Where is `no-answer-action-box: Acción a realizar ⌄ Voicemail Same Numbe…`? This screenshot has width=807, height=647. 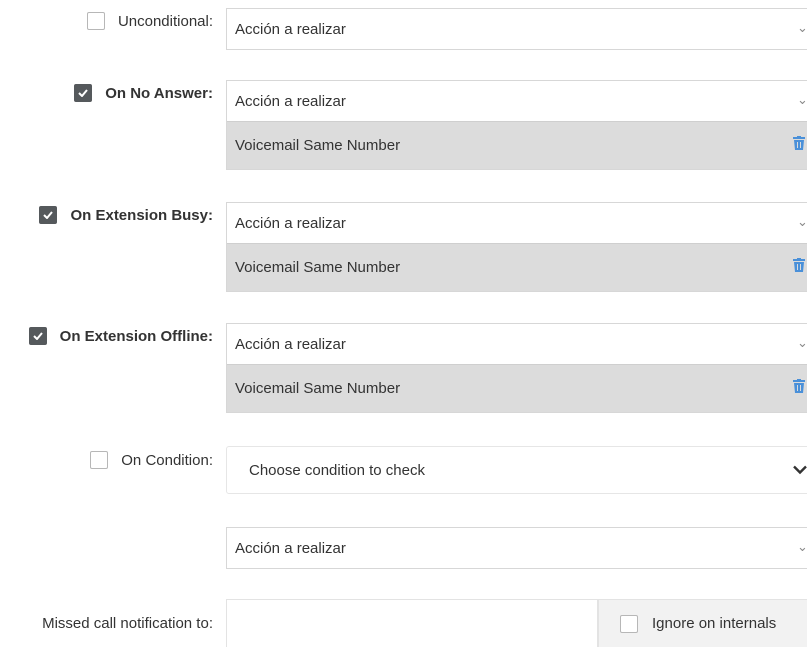 no-answer-action-box: Acción a realizar ⌄ Voicemail Same Numbe… is located at coordinates (516, 125).